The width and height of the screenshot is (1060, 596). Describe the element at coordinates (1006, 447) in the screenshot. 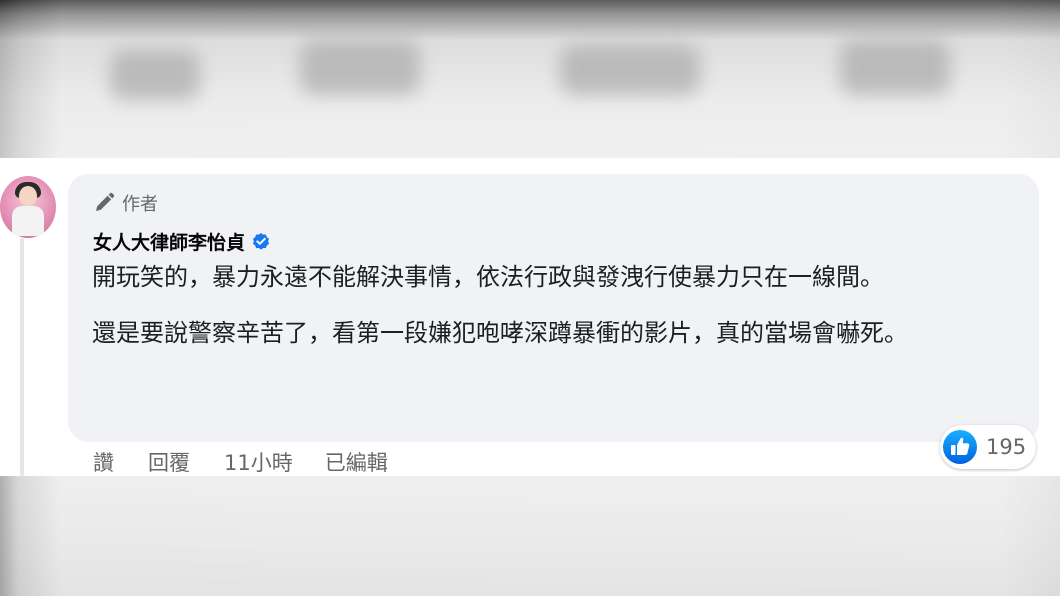

I see `reaction-count: 195` at that location.